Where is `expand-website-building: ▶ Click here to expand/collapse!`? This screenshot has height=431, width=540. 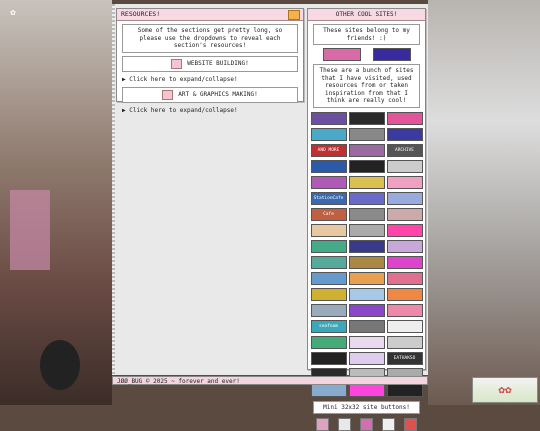 expand-website-building: ▶ Click here to expand/collapse! is located at coordinates (210, 79).